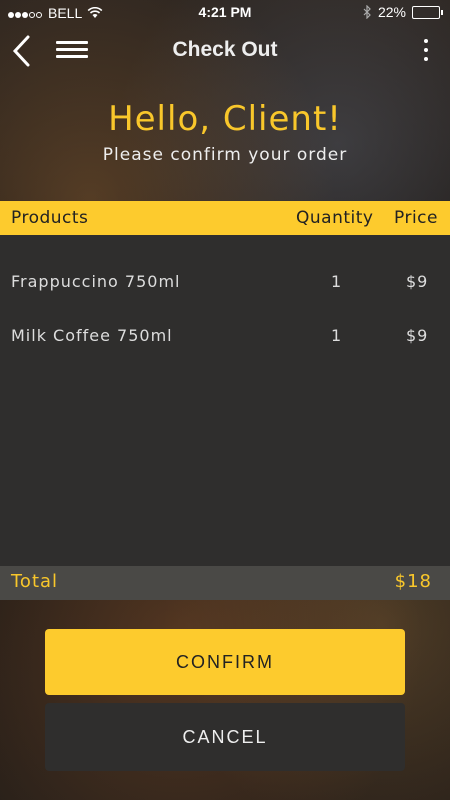 The image size is (450, 800). What do you see at coordinates (225, 282) in the screenshot?
I see `table-row: Frappuccino 750ml 1 $9` at bounding box center [225, 282].